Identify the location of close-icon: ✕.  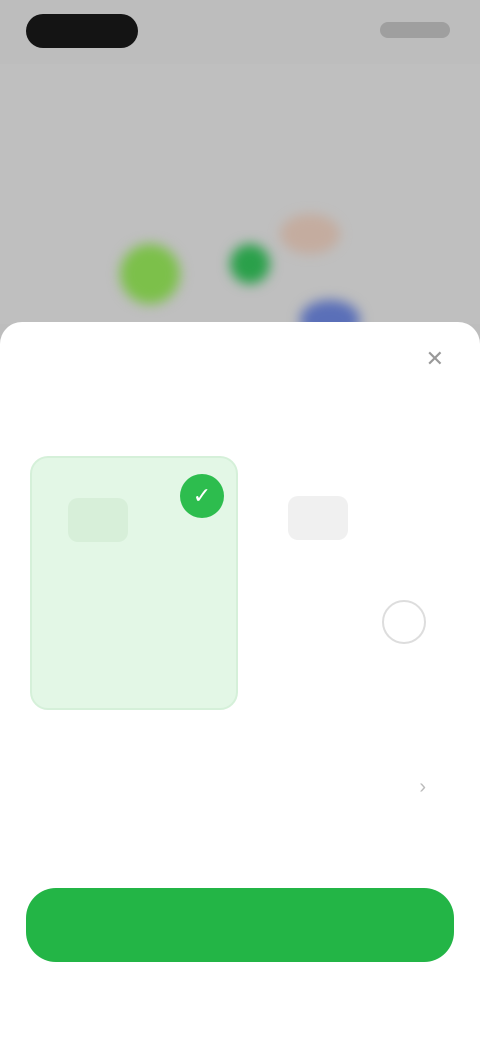
(435, 359).